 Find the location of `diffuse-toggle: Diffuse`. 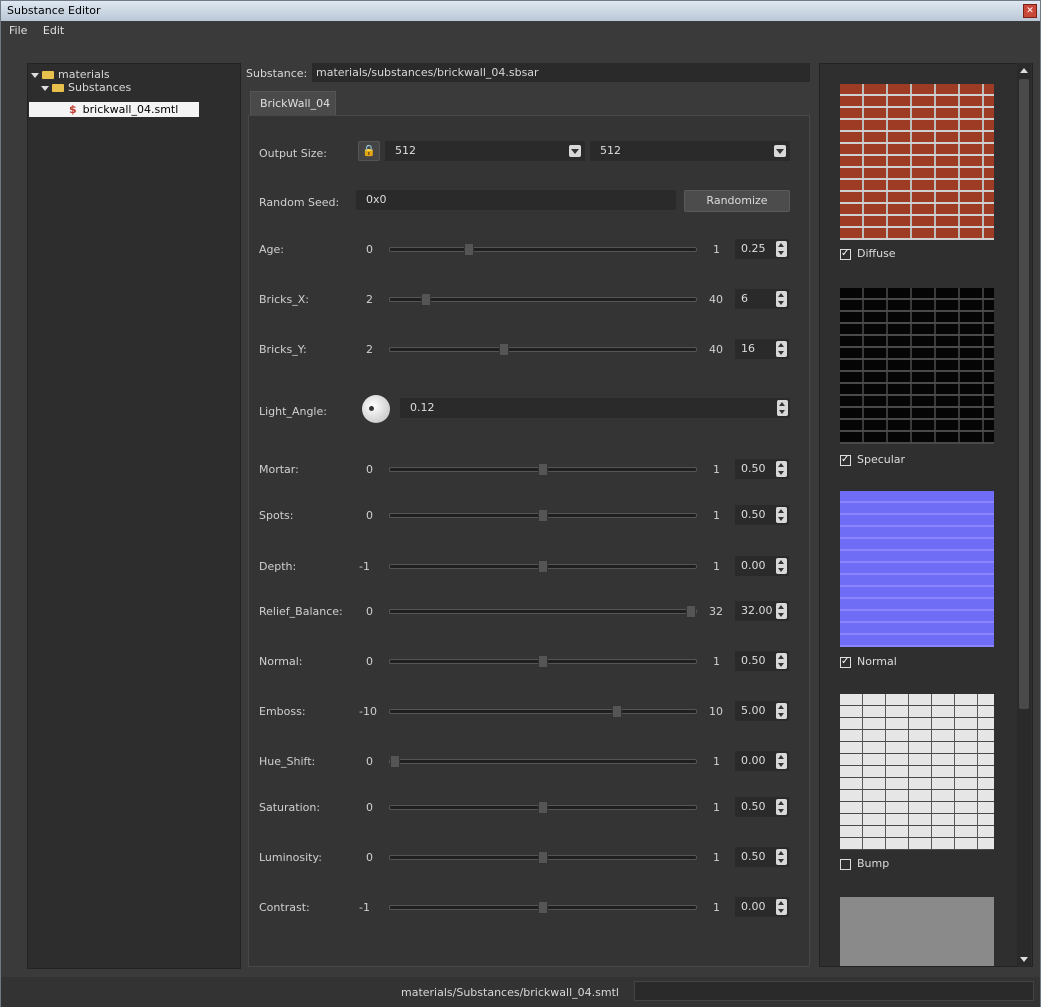

diffuse-toggle: Diffuse is located at coordinates (868, 254).